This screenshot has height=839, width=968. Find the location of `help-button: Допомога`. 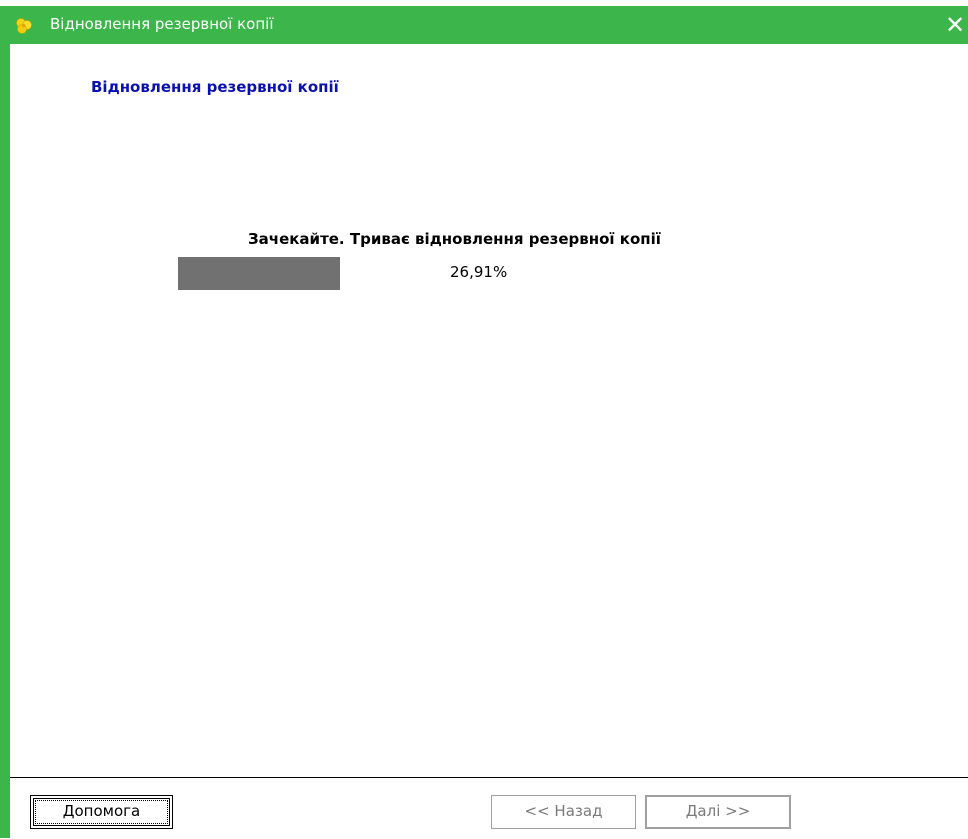

help-button: Допомога is located at coordinates (101, 812).